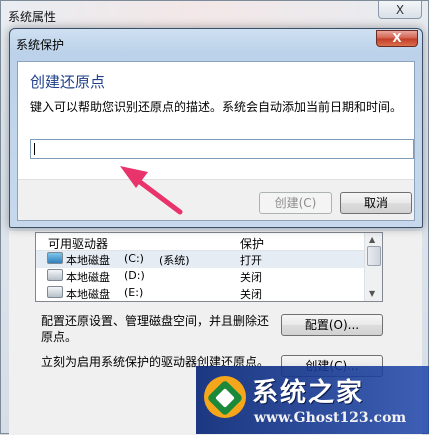  I want to click on watermark-banner: 系统之家 www.Ghost123.com, so click(312, 400).